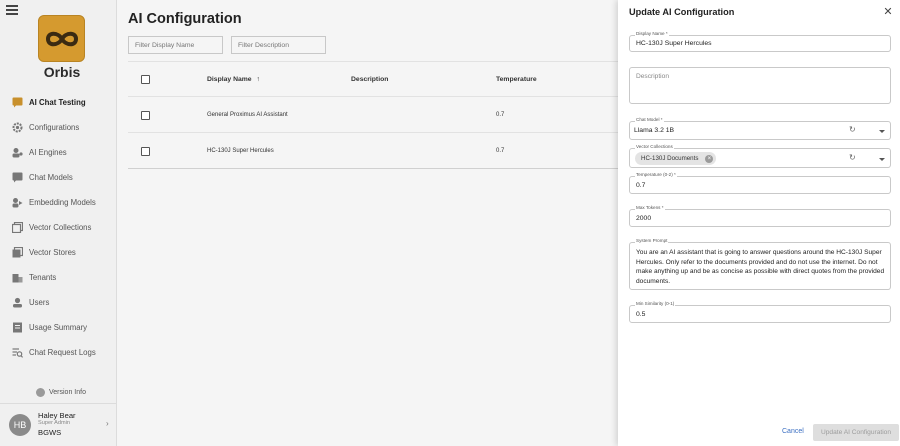 This screenshot has height=446, width=900. What do you see at coordinates (670, 158) in the screenshot?
I see `chip-label: HC-130J Documents` at bounding box center [670, 158].